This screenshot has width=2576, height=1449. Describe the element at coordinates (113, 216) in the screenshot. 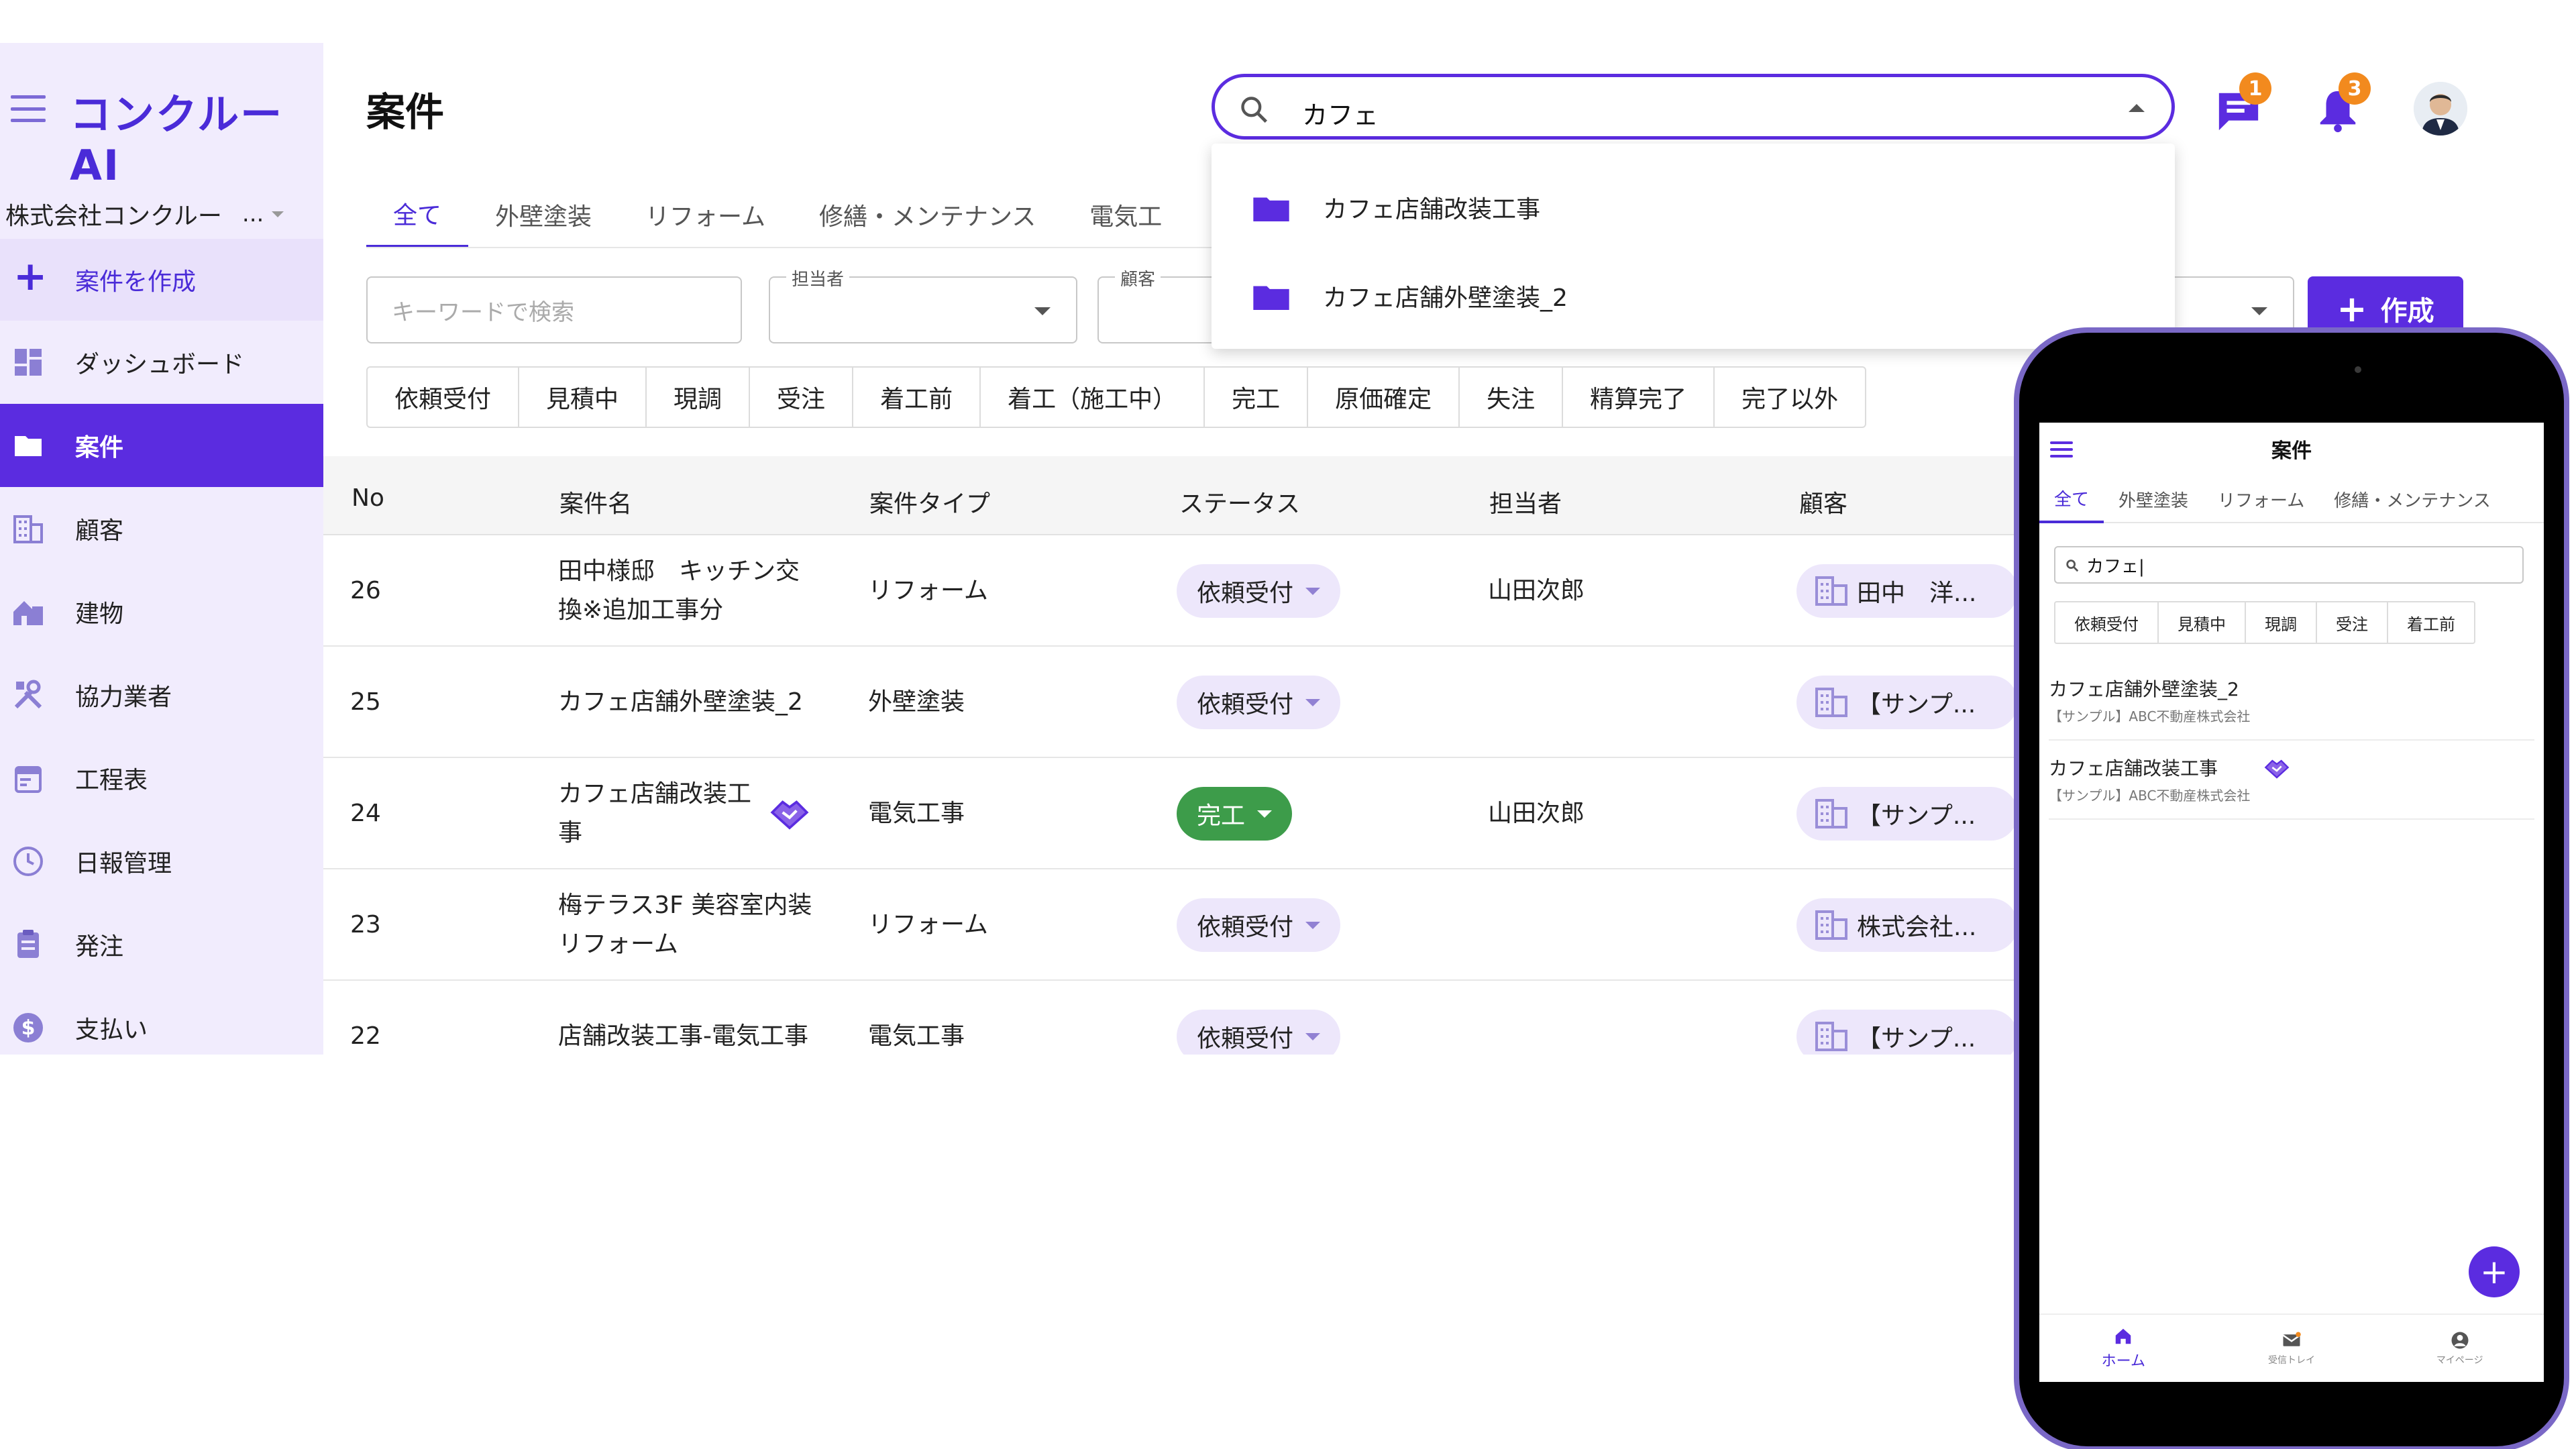

I see `company-name: 株式会社コンクルー` at that location.